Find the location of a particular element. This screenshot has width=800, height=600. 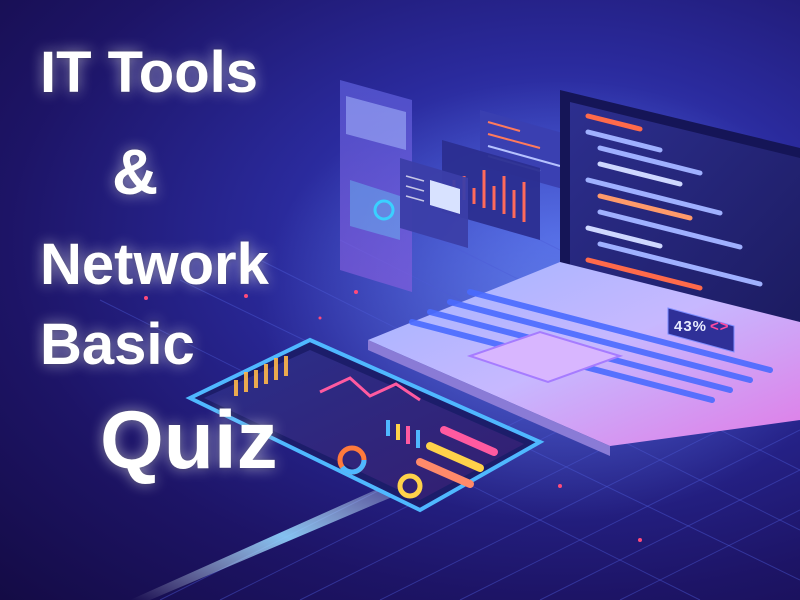

title-line-network: Network is located at coordinates (154, 264).